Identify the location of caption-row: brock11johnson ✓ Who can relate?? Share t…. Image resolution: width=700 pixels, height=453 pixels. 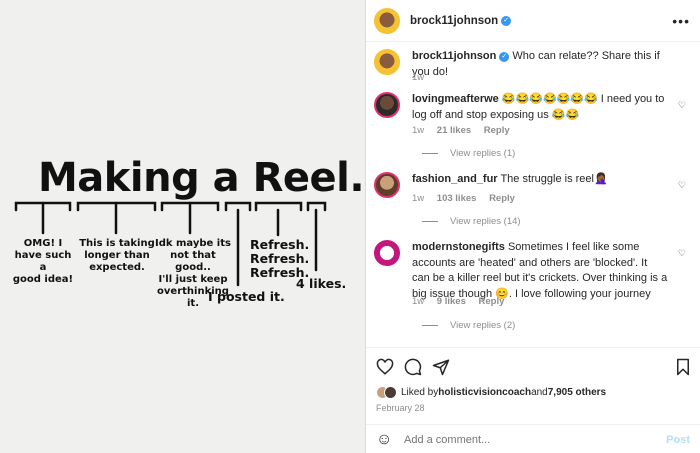
(533, 69).